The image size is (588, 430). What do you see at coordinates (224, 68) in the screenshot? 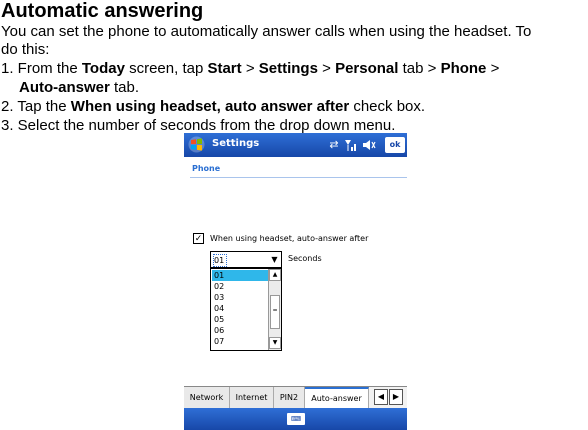
I see `step-1-start: Start` at bounding box center [224, 68].